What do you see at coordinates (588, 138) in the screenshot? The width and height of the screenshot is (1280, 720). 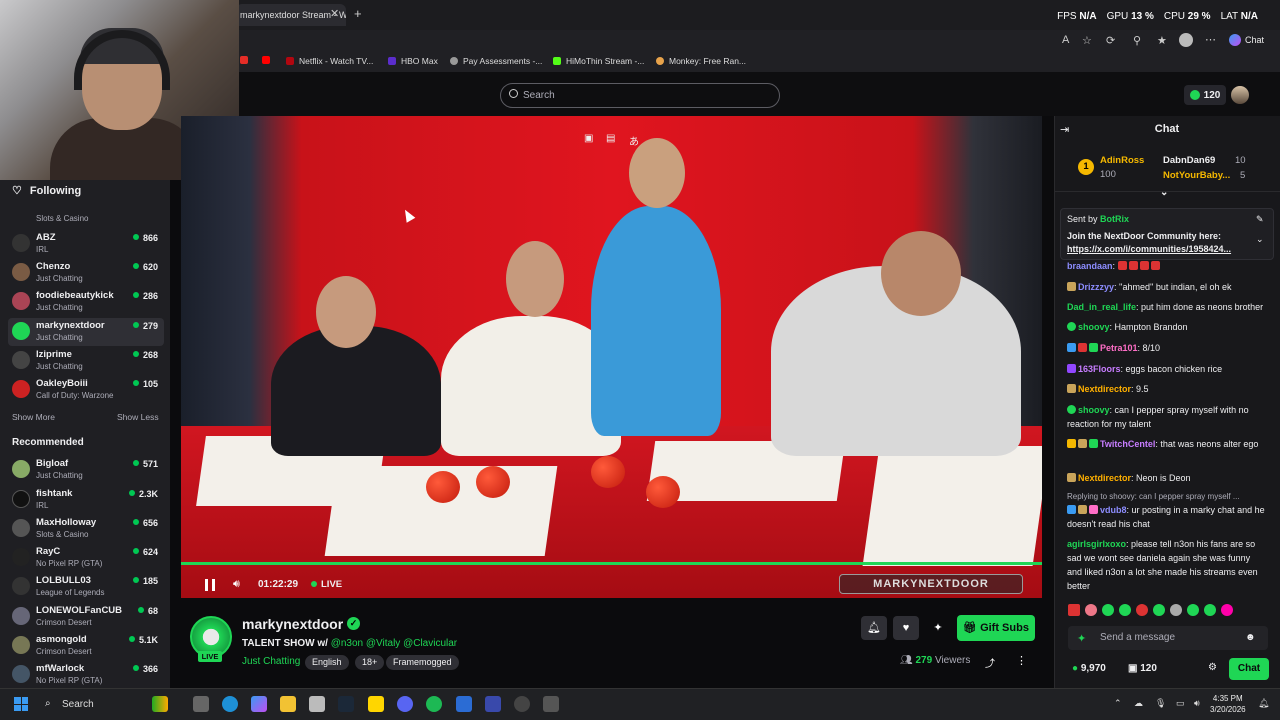 I see `theatre-mode-icon: ▣` at bounding box center [588, 138].